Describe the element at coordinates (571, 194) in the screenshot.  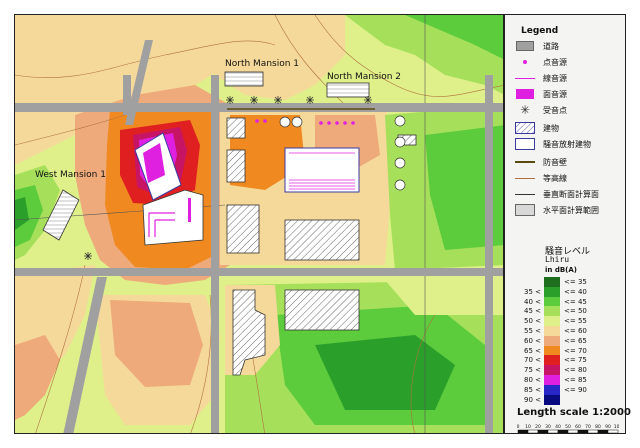
I see `legend-label-vertical-section: 垂直断面計算面` at that location.